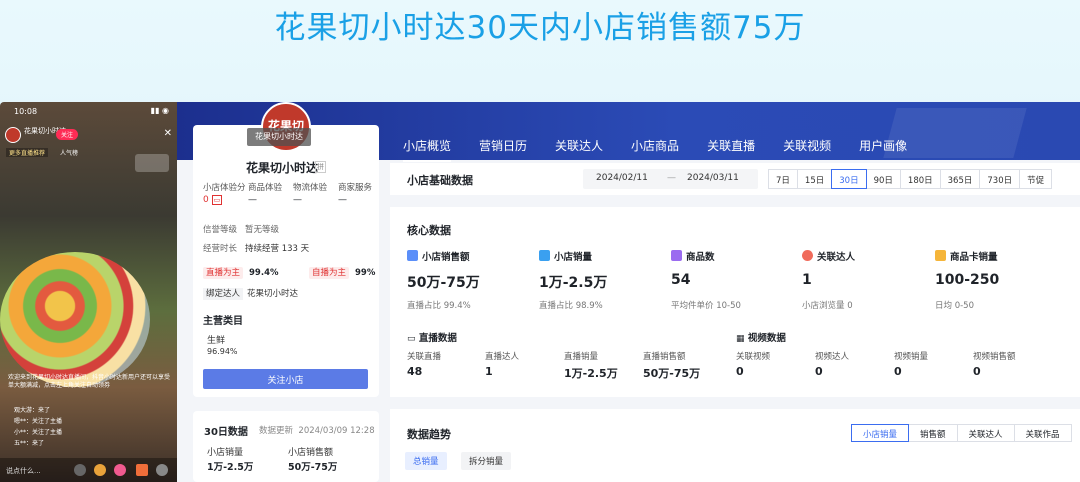  What do you see at coordinates (489, 371) in the screenshot?
I see `live-value: 1` at bounding box center [489, 371].